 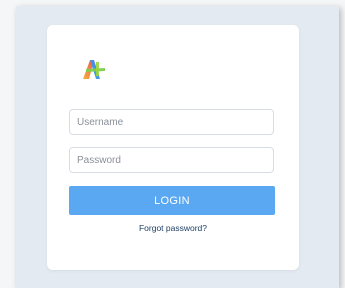 I want to click on username-input, so click(x=171, y=122).